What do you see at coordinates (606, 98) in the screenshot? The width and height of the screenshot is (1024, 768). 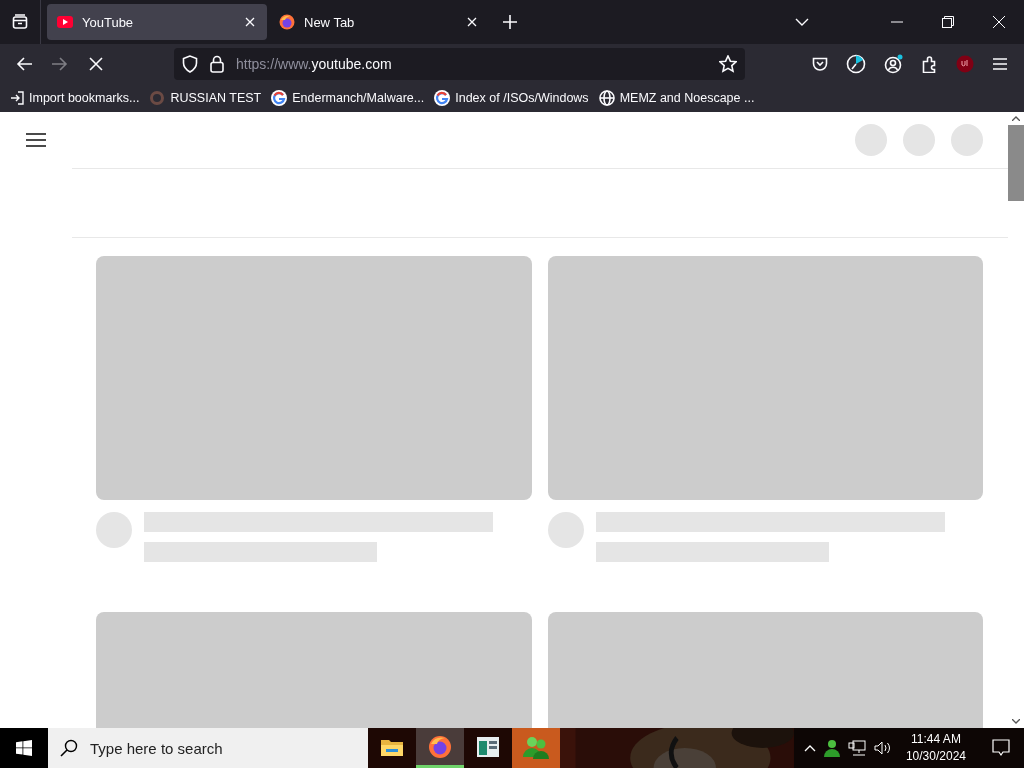 I see `globe-icon` at bounding box center [606, 98].